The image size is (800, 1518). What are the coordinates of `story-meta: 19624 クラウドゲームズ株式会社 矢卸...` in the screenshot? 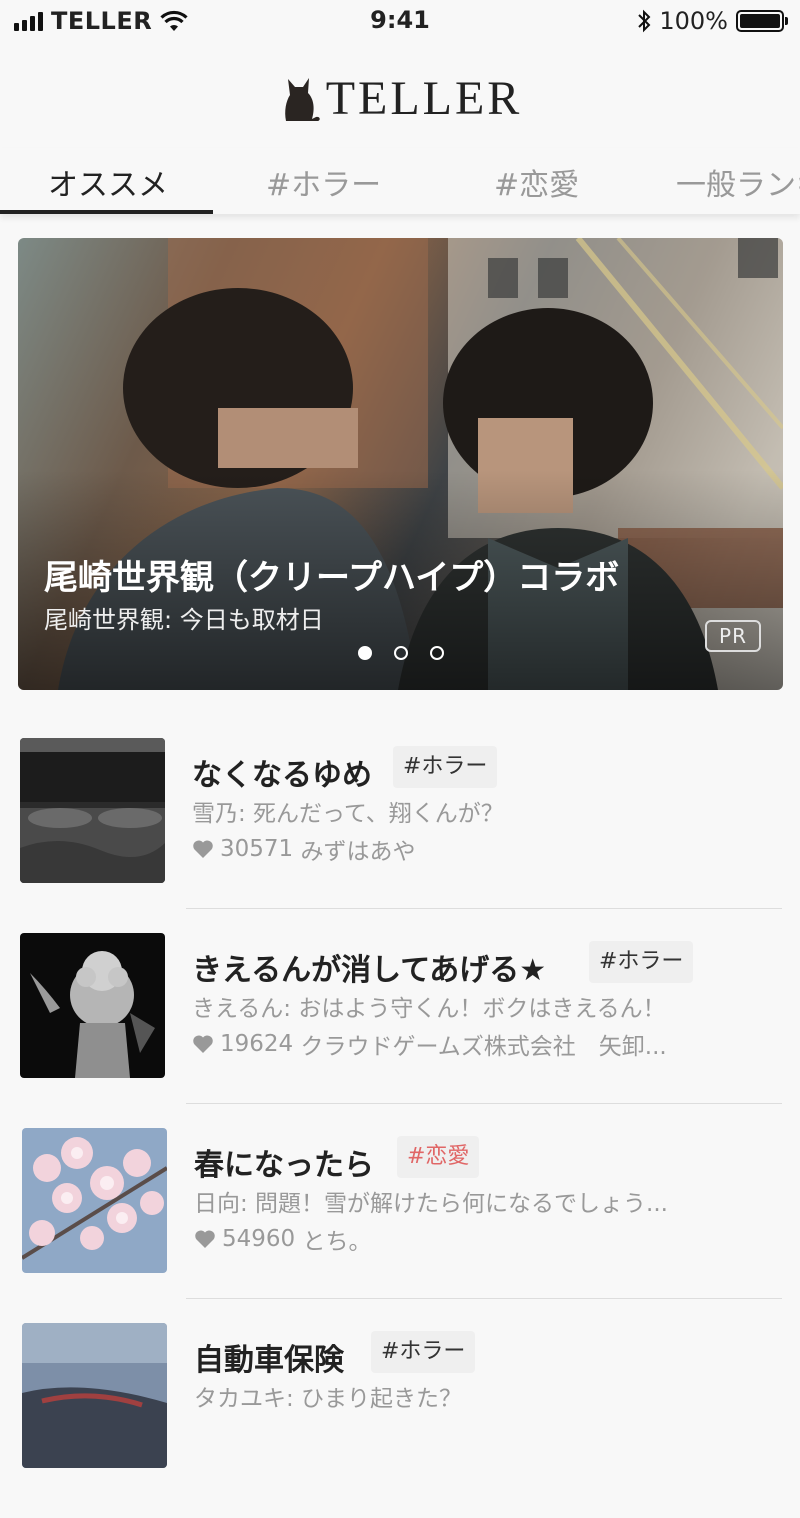 It's located at (487, 1044).